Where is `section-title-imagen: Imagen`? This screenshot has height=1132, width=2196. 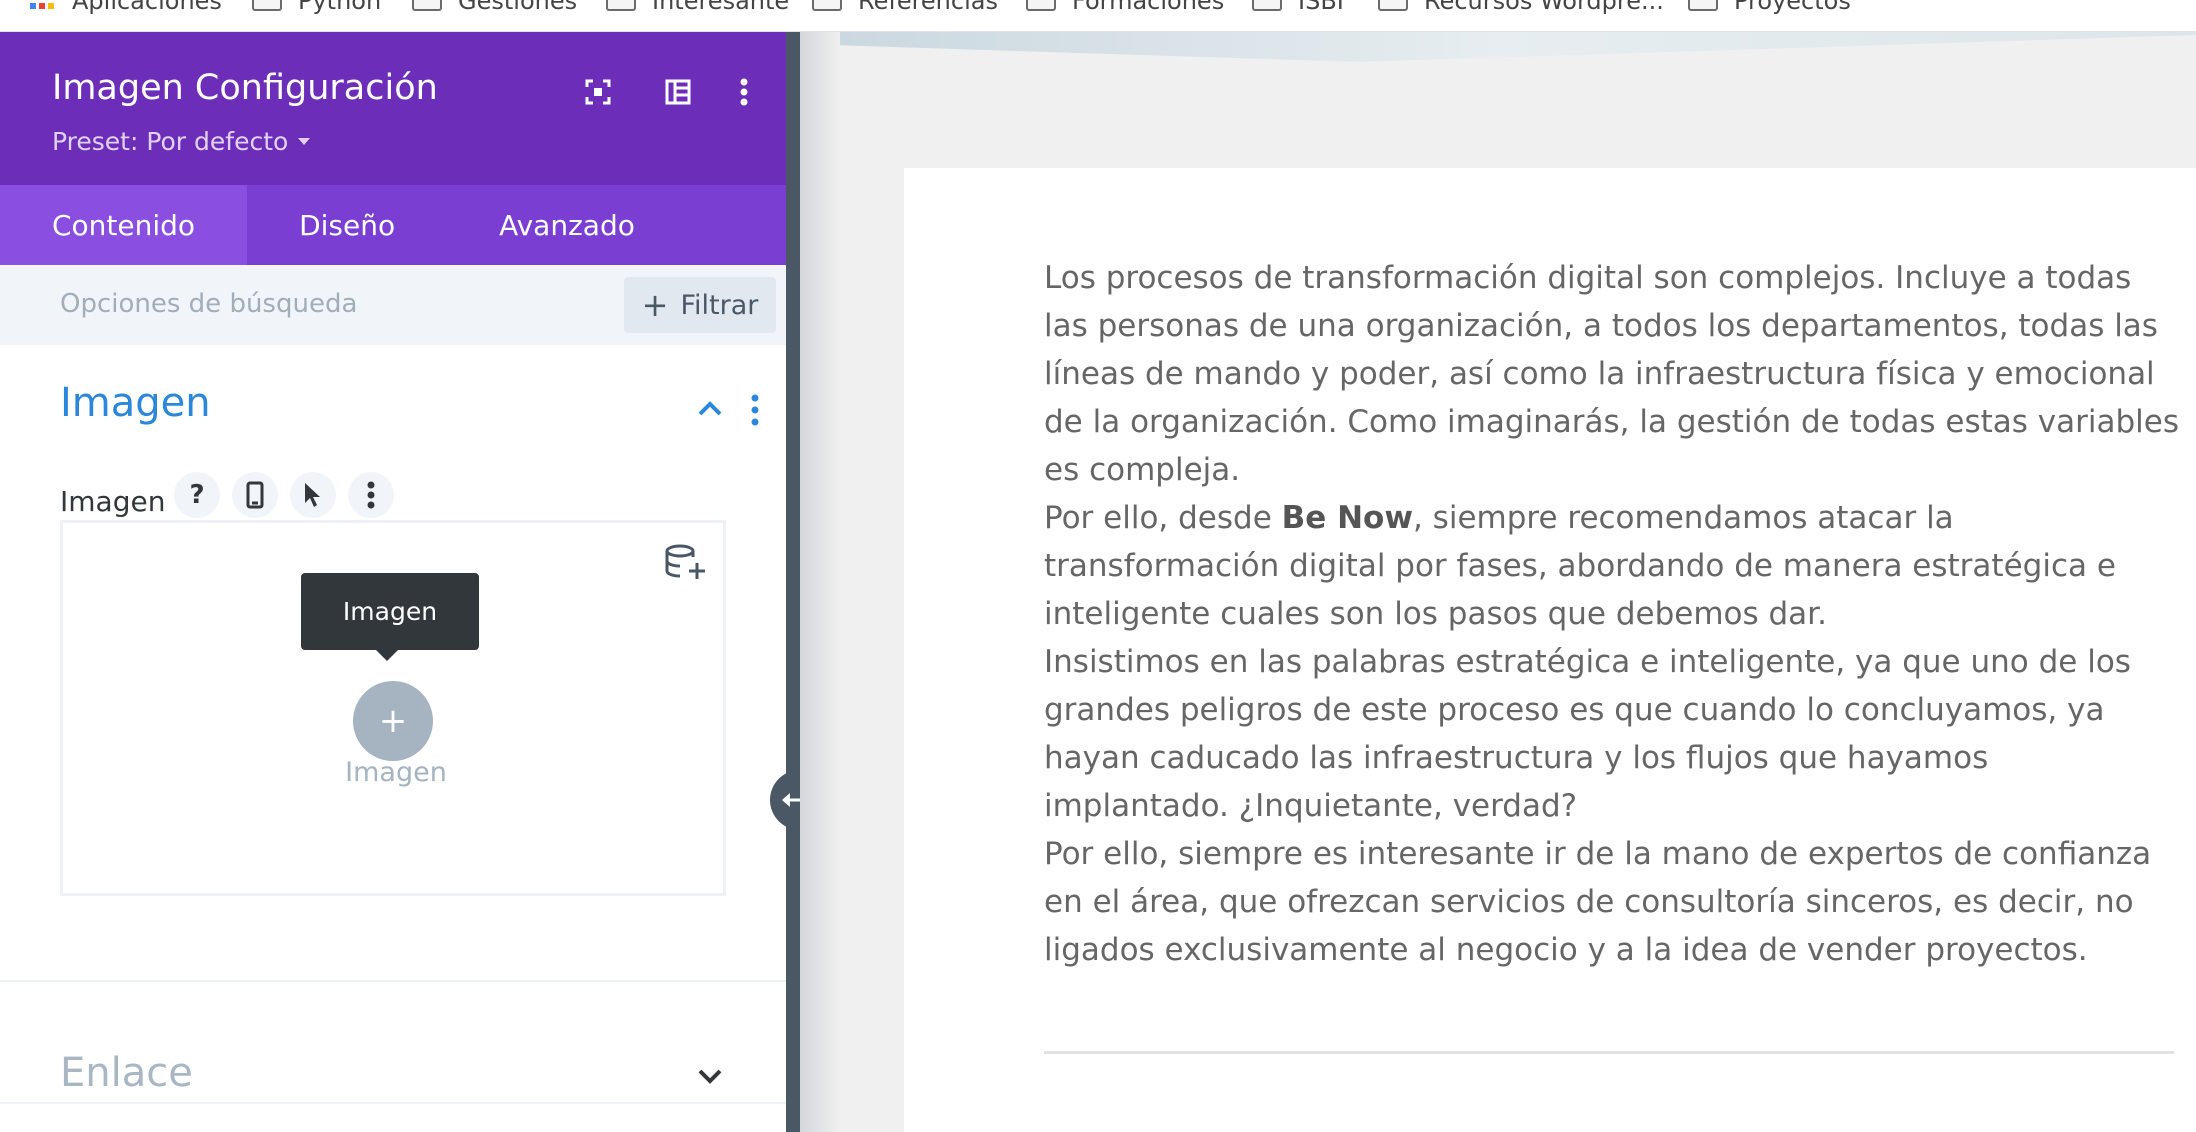 section-title-imagen: Imagen is located at coordinates (135, 403).